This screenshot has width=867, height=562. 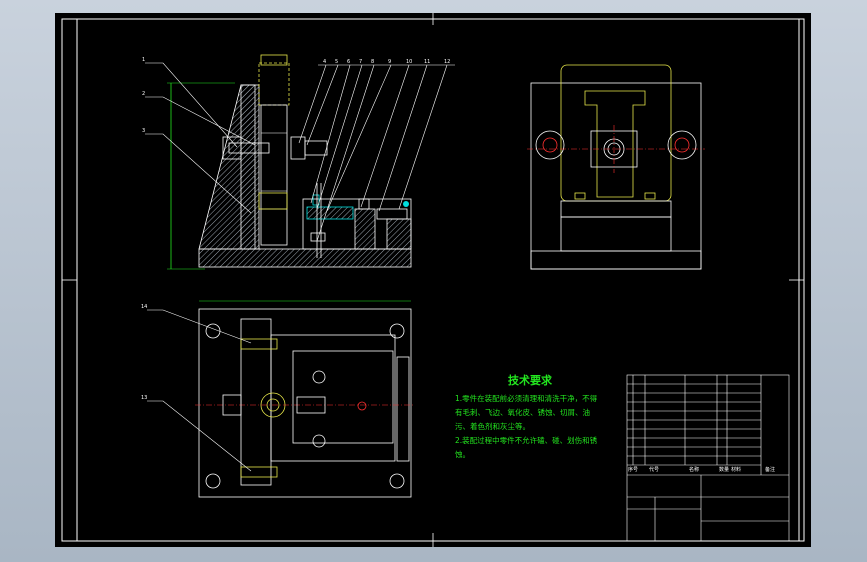 I want to click on front-section-view, so click(x=289, y=162).